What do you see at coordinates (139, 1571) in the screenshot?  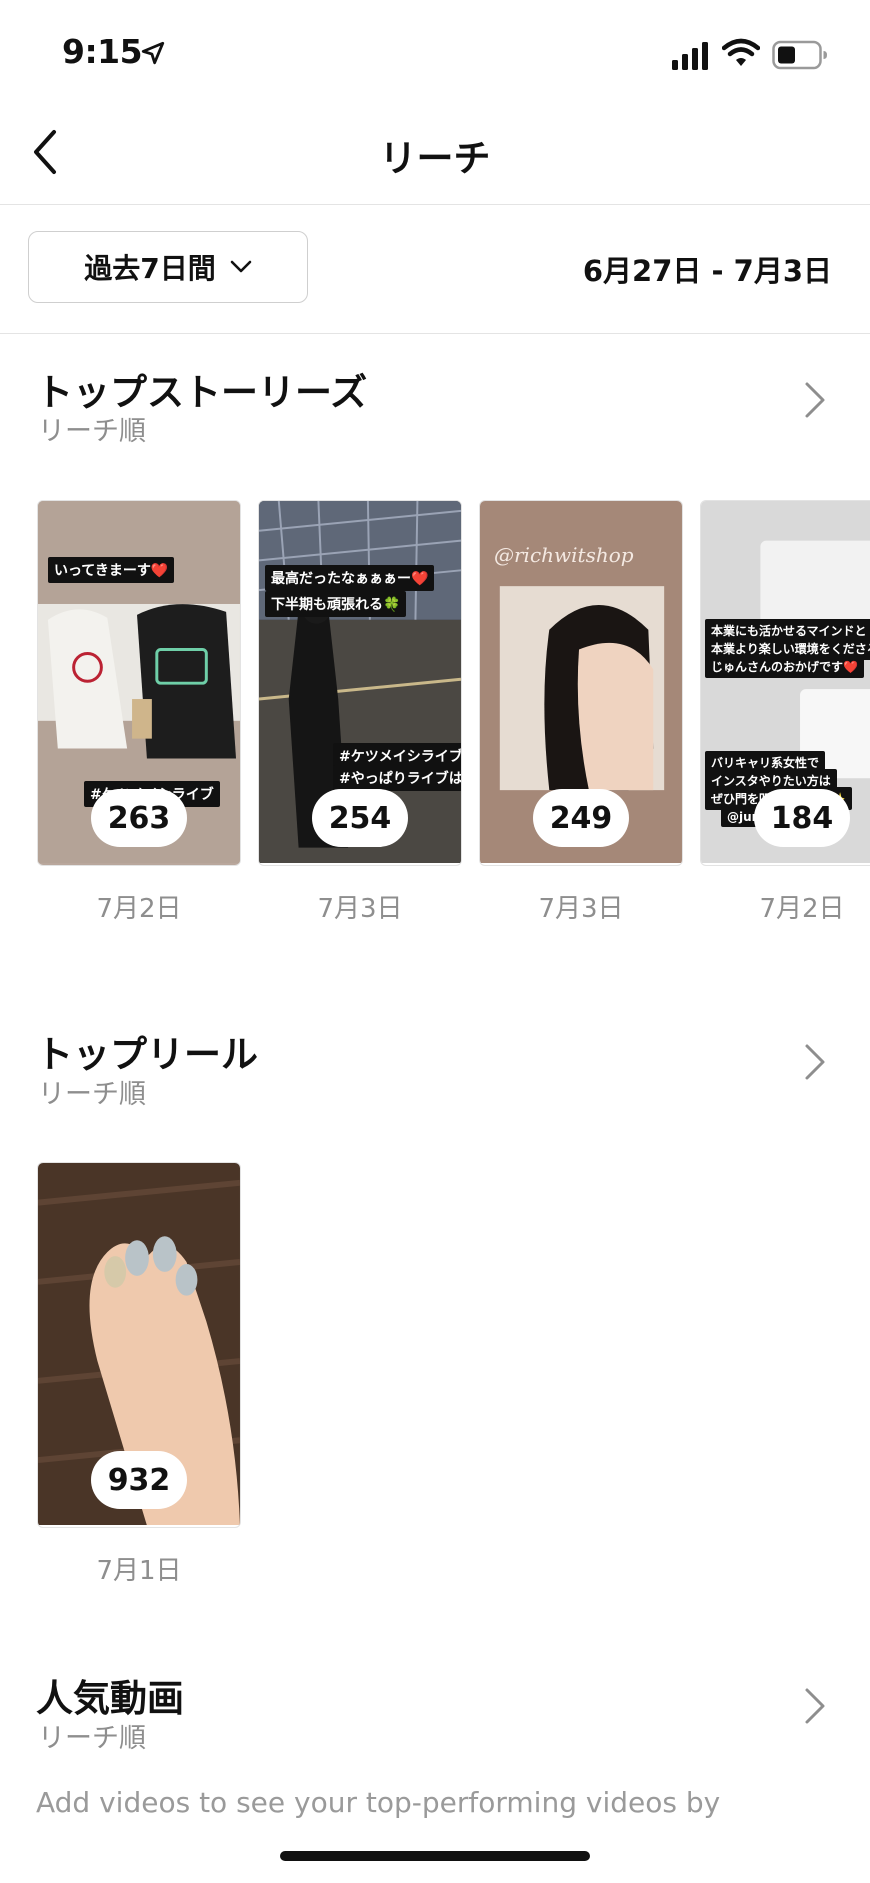 I see `reel-date: 7月1日` at bounding box center [139, 1571].